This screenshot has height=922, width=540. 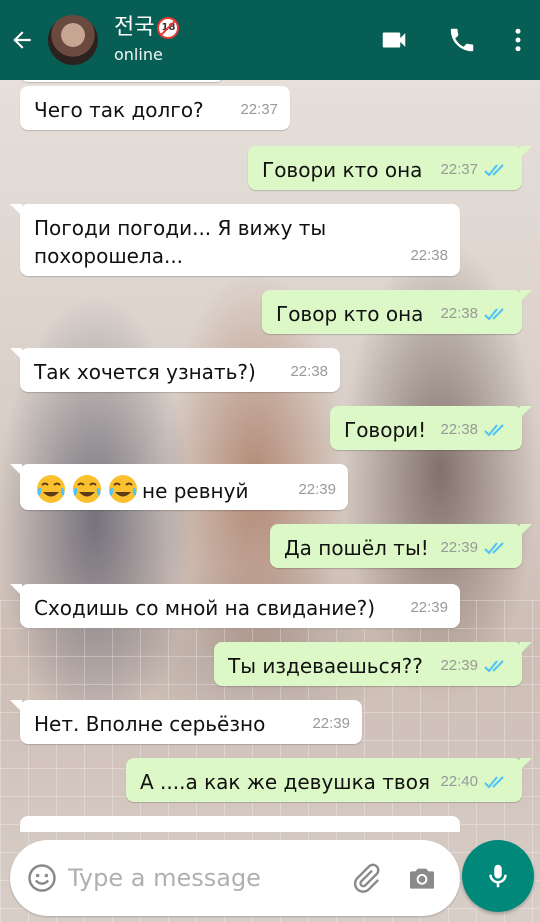 I want to click on message-bubble-outgoing: Говори кто она 22:37, so click(x=390, y=168).